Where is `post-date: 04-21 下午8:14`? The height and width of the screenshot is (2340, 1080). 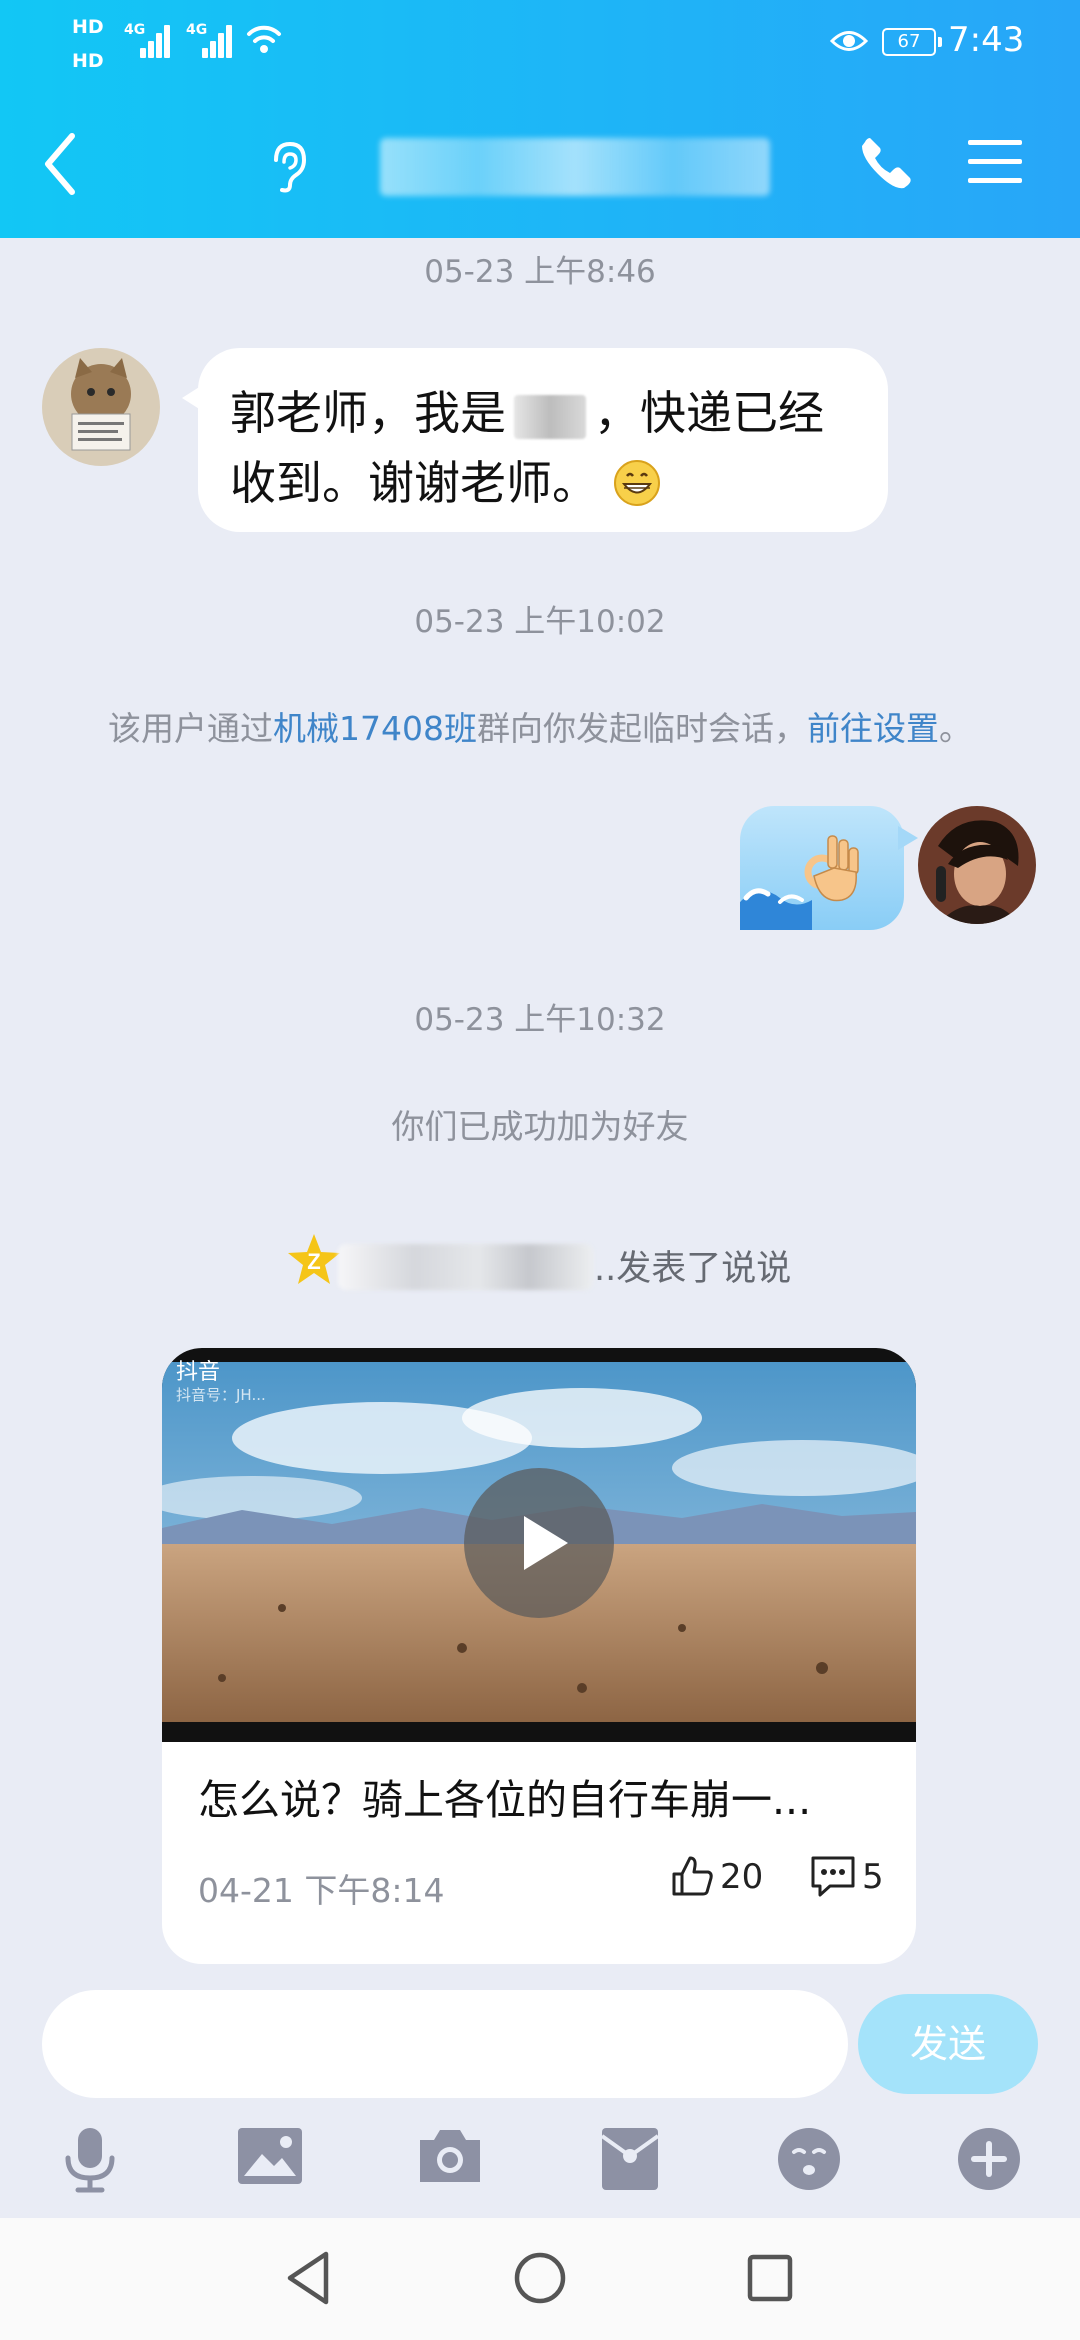 post-date: 04-21 下午8:14 is located at coordinates (321, 1890).